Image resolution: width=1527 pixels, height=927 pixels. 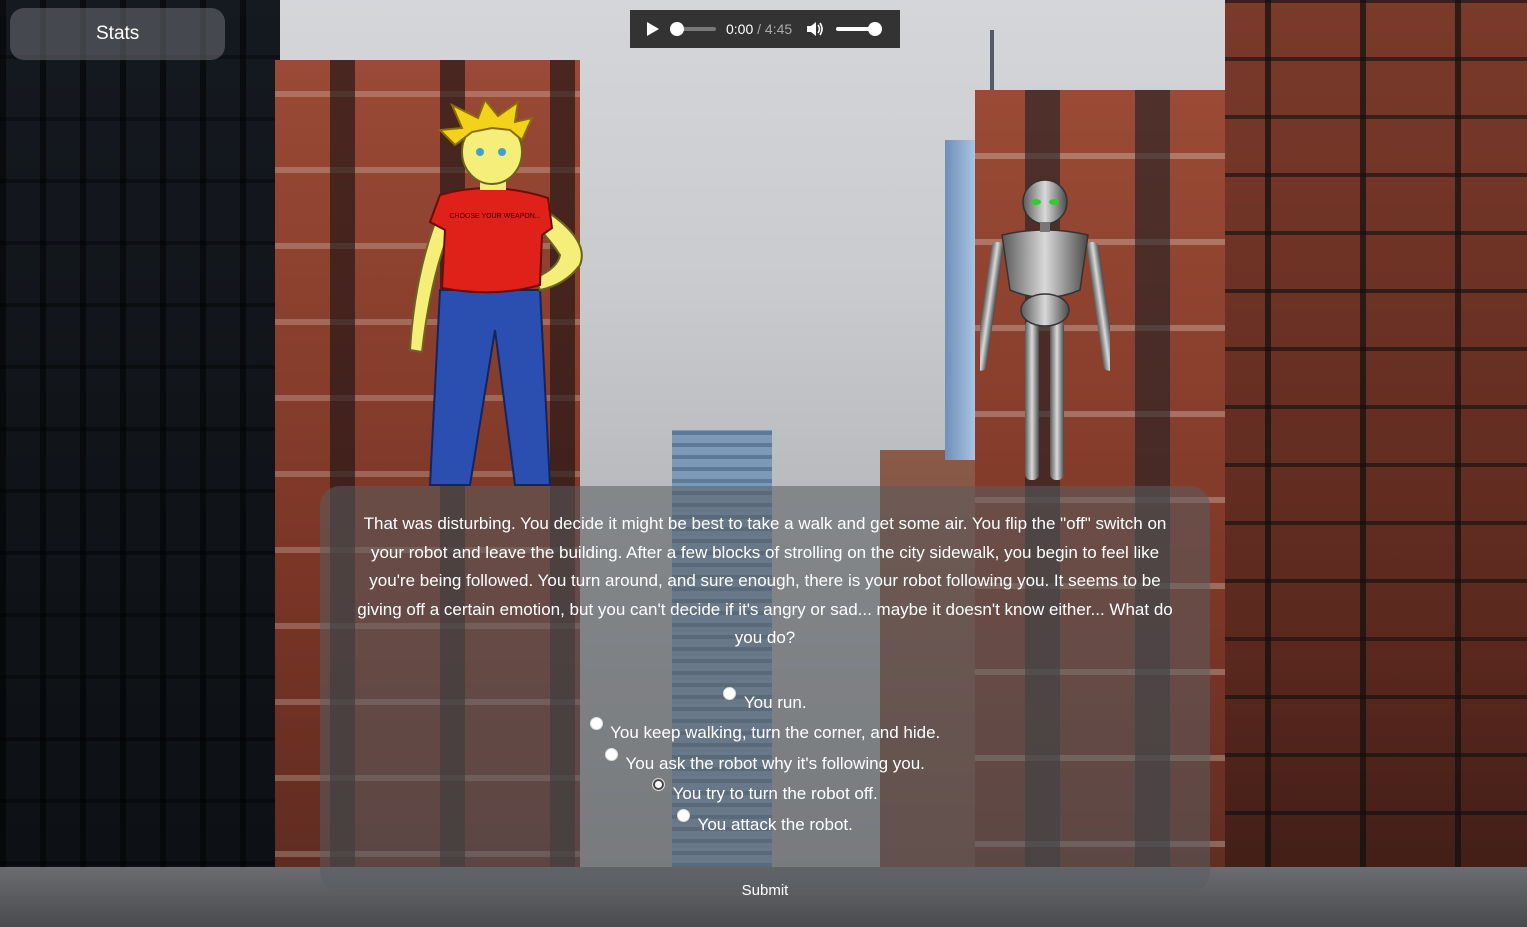 I want to click on stats-button: Stats, so click(x=117, y=34).